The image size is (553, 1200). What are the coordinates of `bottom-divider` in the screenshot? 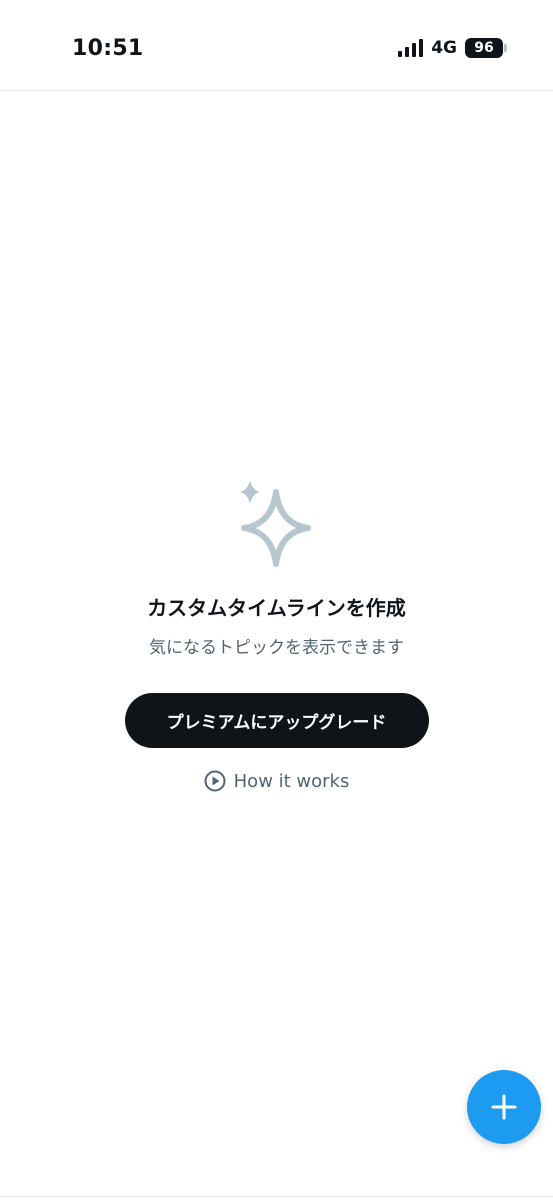 It's located at (276, 1196).